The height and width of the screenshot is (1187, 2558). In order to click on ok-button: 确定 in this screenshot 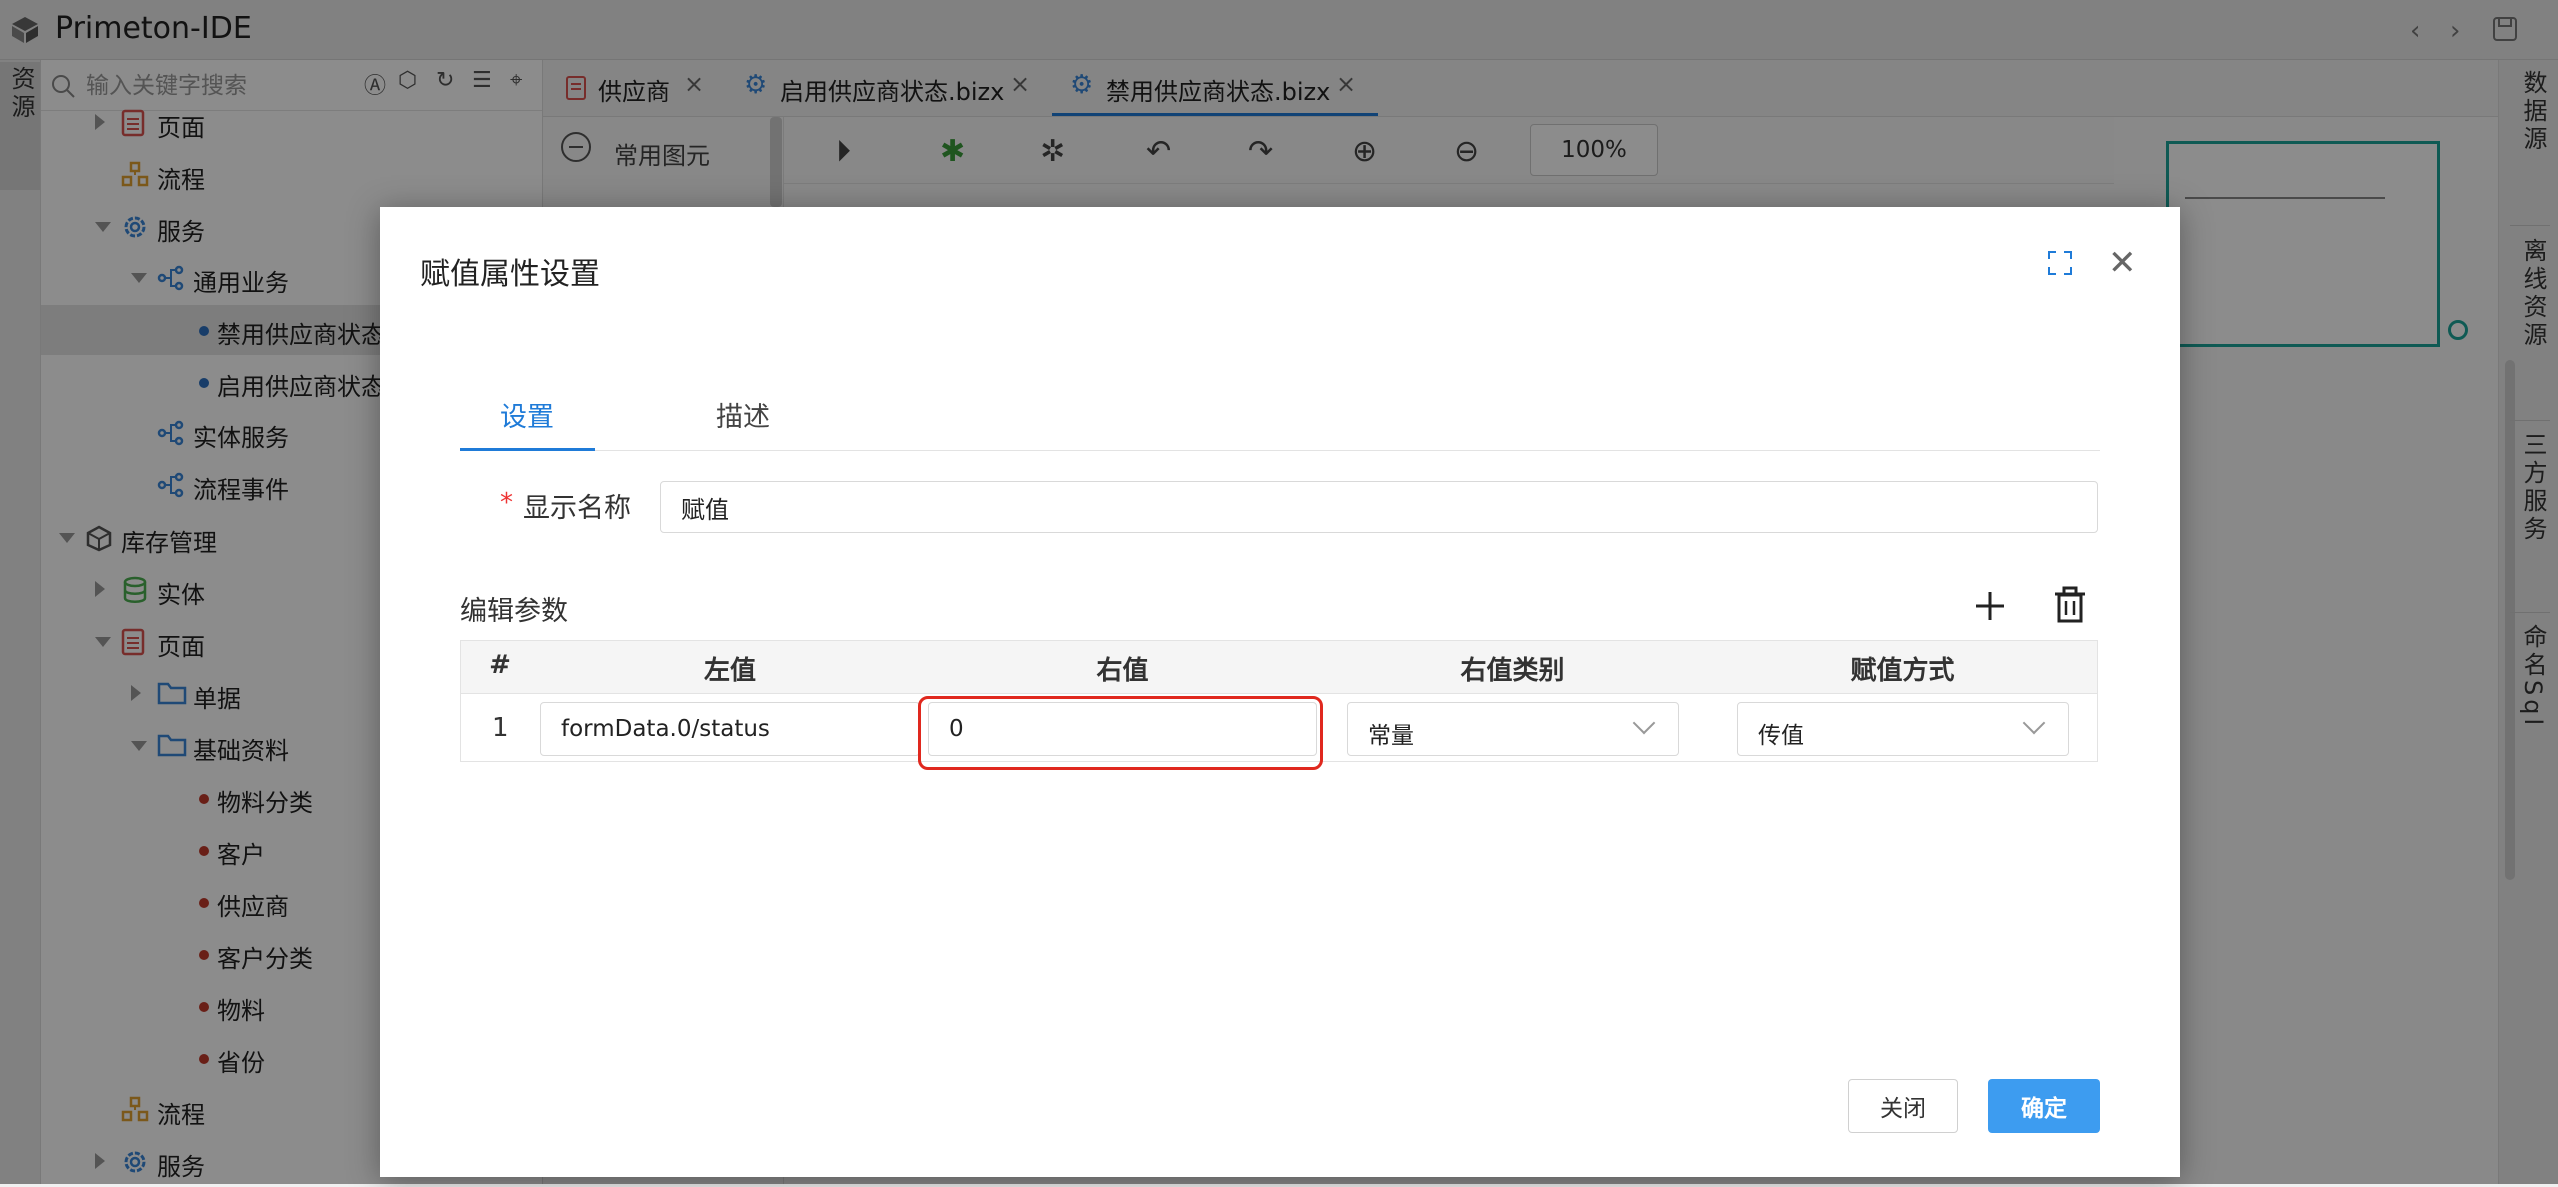, I will do `click(2044, 1106)`.